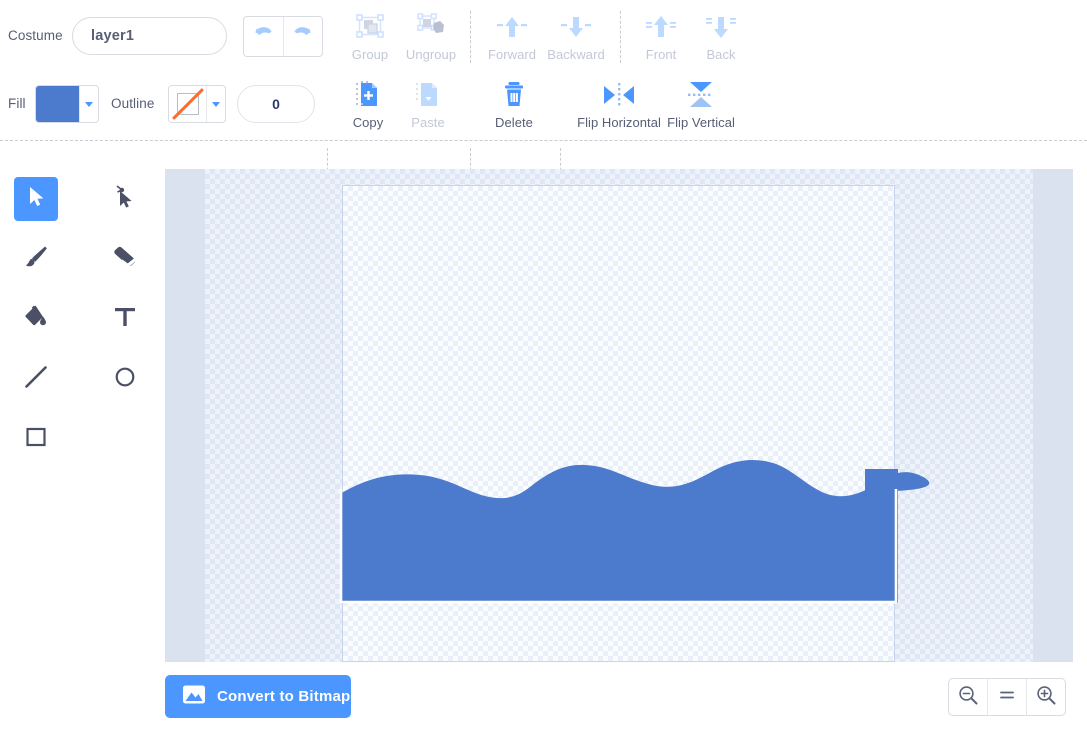 The height and width of the screenshot is (731, 1087). I want to click on line-tool, so click(36, 379).